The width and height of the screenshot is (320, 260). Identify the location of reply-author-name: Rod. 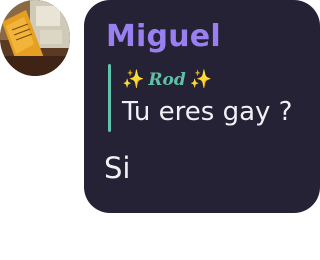
(167, 80).